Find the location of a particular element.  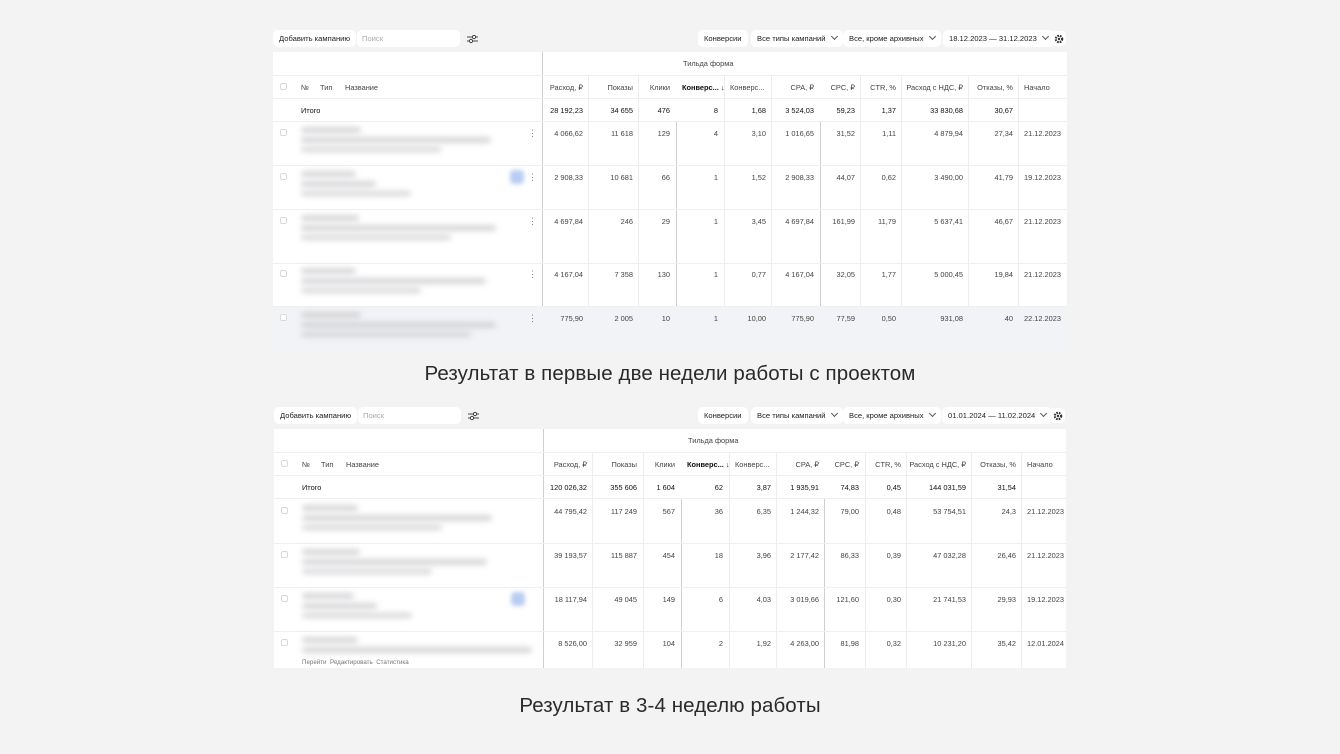

cell-spend: 4 066,62 is located at coordinates (568, 133).